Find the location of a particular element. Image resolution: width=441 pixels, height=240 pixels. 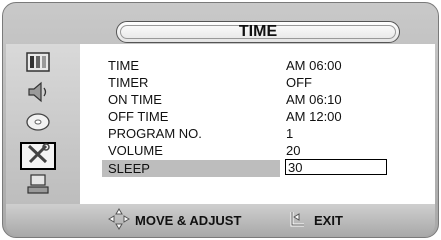

picture-icon is located at coordinates (38, 64).